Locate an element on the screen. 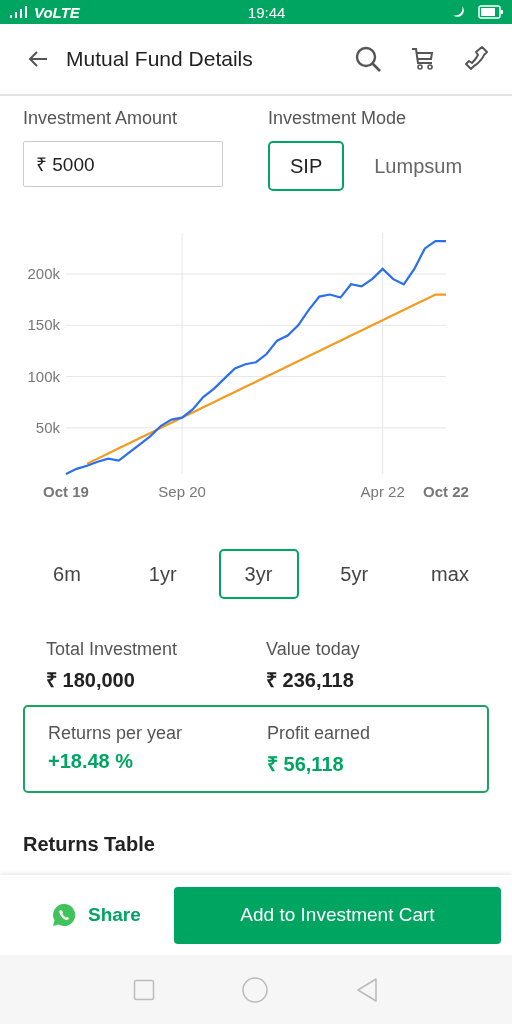  stat-label: Total Investment is located at coordinates (112, 649).